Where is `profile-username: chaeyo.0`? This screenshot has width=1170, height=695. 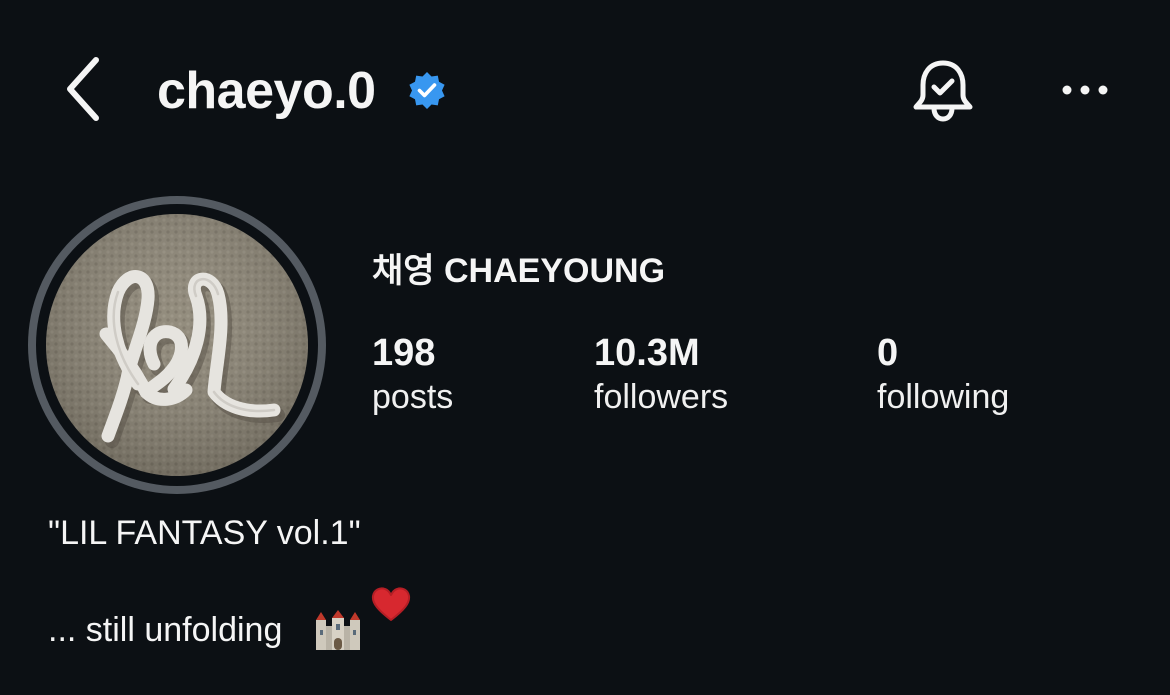
profile-username: chaeyo.0 is located at coordinates (266, 91).